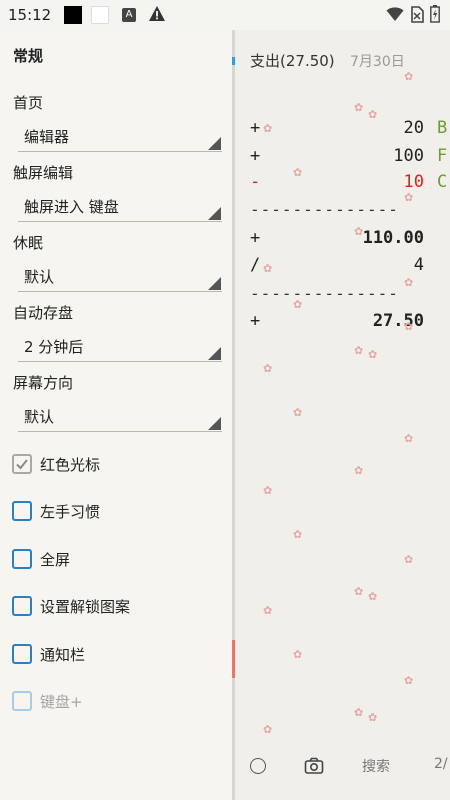 The height and width of the screenshot is (800, 450). I want to click on line-tag: B, so click(442, 128).